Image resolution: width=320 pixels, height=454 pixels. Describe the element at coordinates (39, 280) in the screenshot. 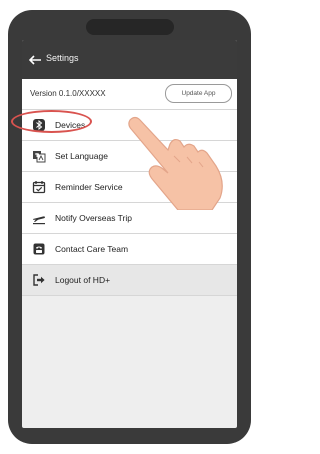

I see `logout-icon` at that location.